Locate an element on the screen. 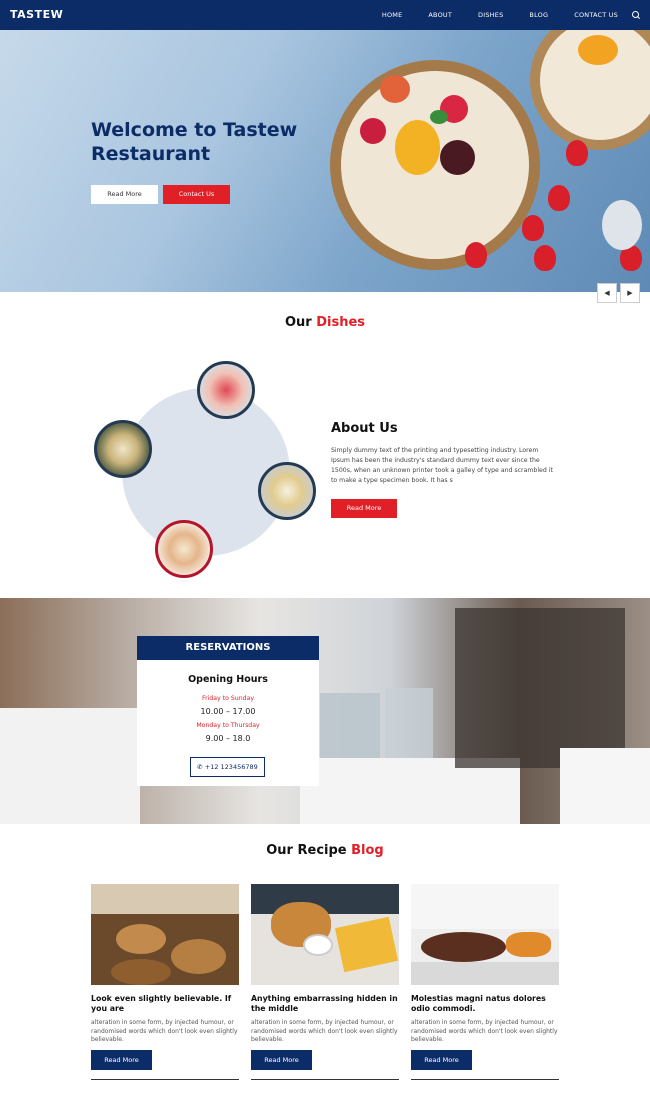 The height and width of the screenshot is (1112, 650). hero-spoon is located at coordinates (622, 225).